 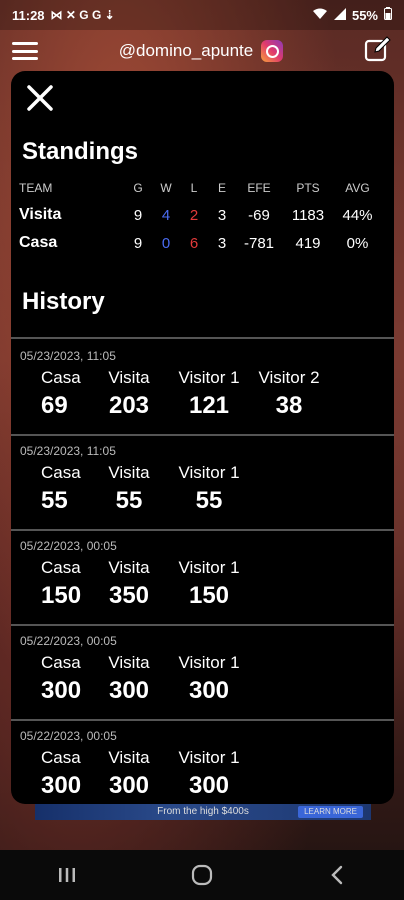 What do you see at coordinates (337, 875) in the screenshot?
I see `back-icon` at bounding box center [337, 875].